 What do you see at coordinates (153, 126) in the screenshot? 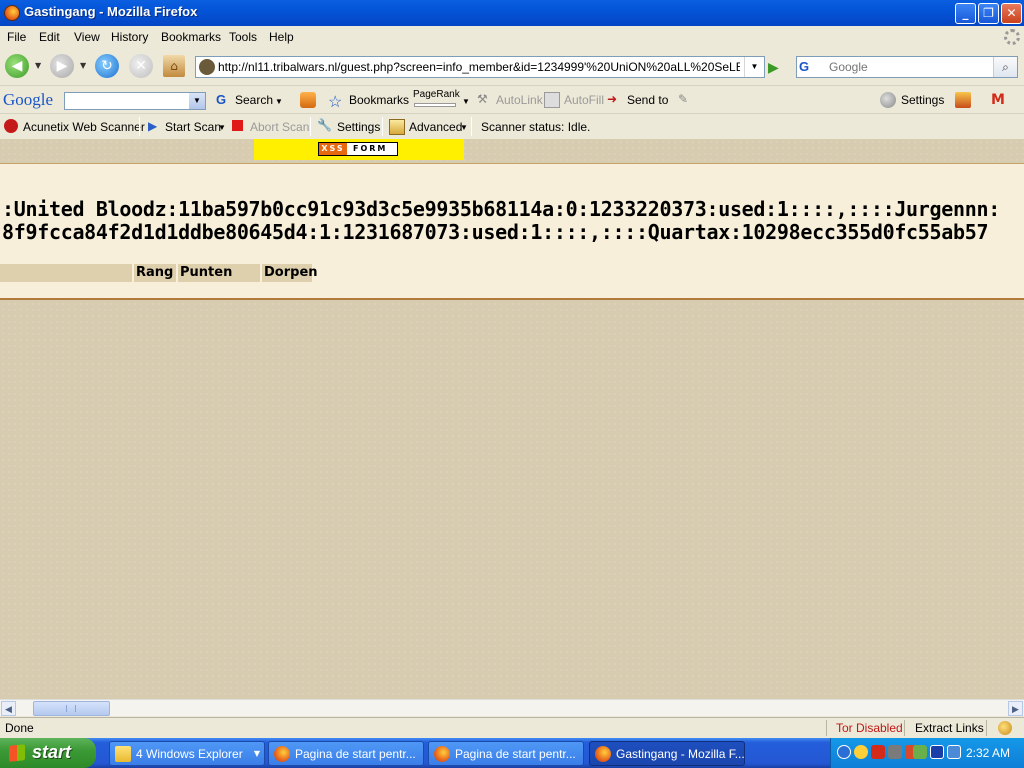
I see `play-icon: ▶` at bounding box center [153, 126].